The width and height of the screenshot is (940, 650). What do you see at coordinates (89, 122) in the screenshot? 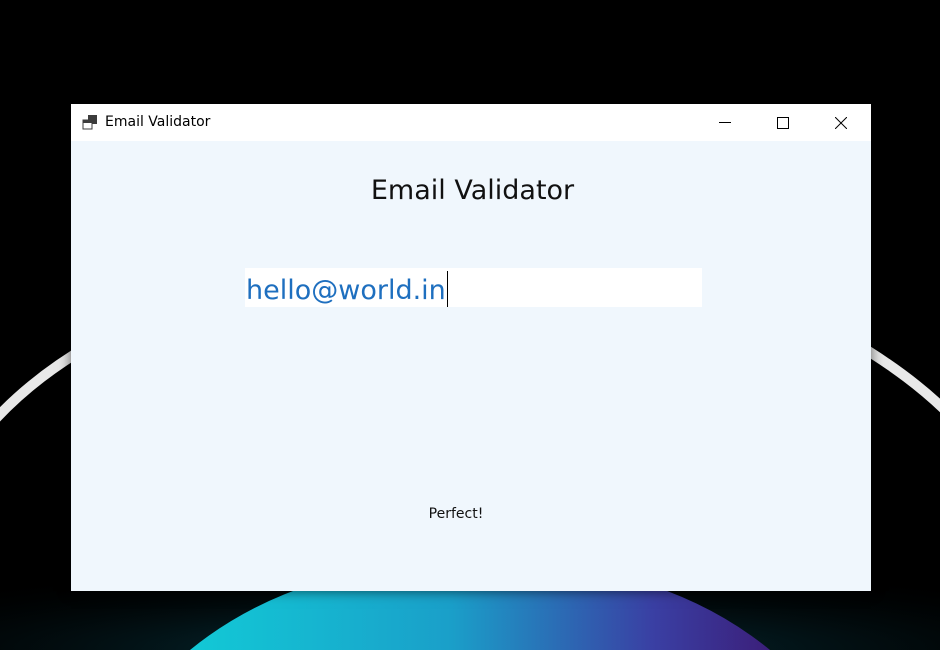
I see `app-window-icon` at bounding box center [89, 122].